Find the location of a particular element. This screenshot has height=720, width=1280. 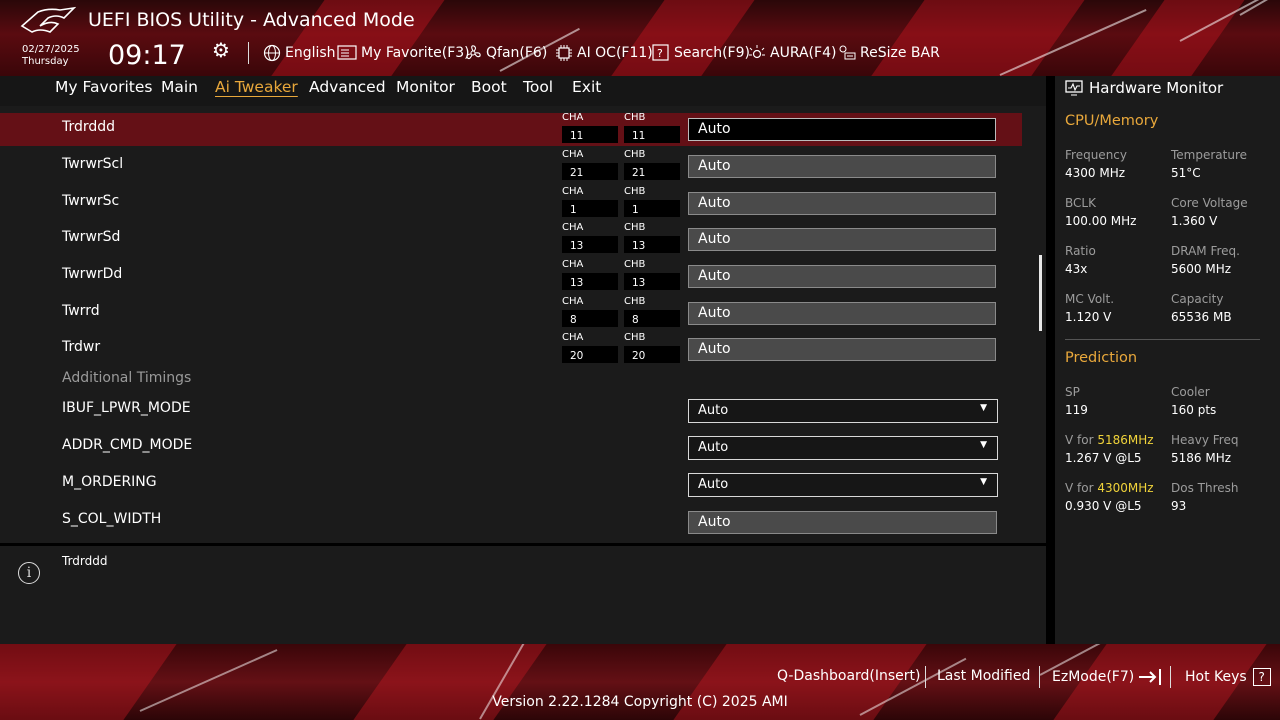

chb-value-text: 13 is located at coordinates (639, 246).